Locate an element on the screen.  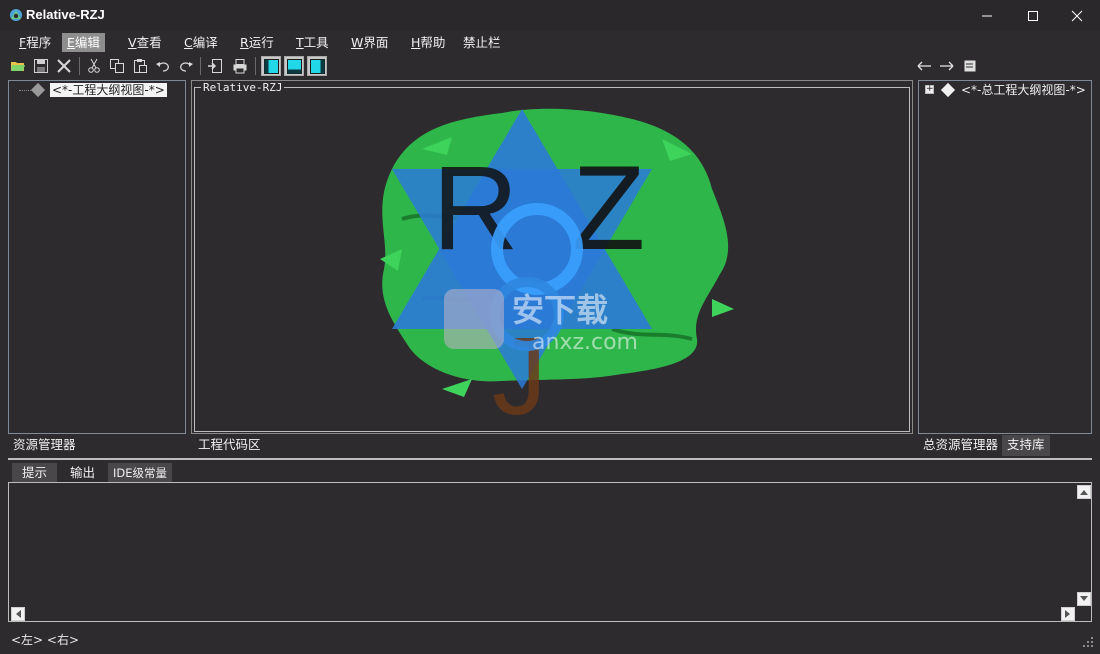
menu-label: 运行 is located at coordinates (261, 42).